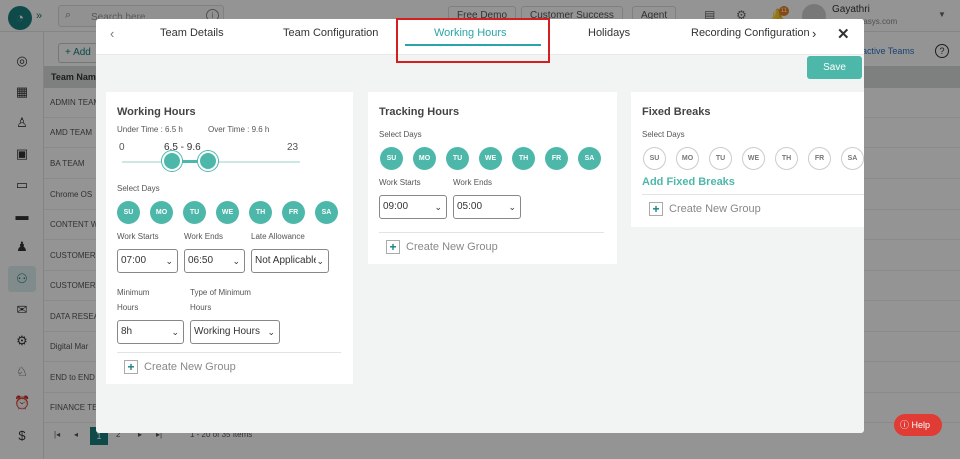  What do you see at coordinates (172, 161) in the screenshot?
I see `slider-thumb-low` at bounding box center [172, 161].